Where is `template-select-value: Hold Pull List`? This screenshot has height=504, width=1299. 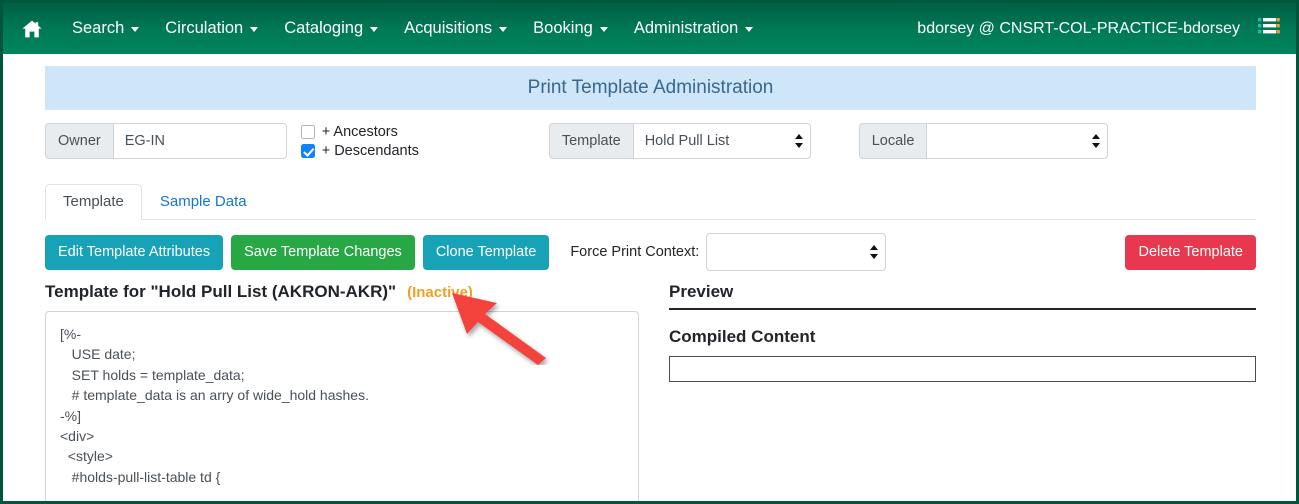
template-select-value: Hold Pull List is located at coordinates (687, 141).